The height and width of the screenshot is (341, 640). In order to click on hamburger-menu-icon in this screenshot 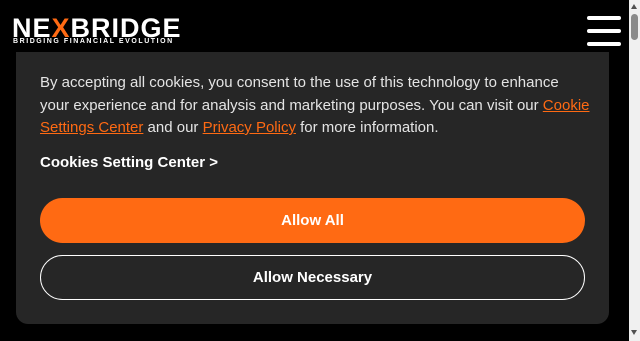, I will do `click(604, 31)`.